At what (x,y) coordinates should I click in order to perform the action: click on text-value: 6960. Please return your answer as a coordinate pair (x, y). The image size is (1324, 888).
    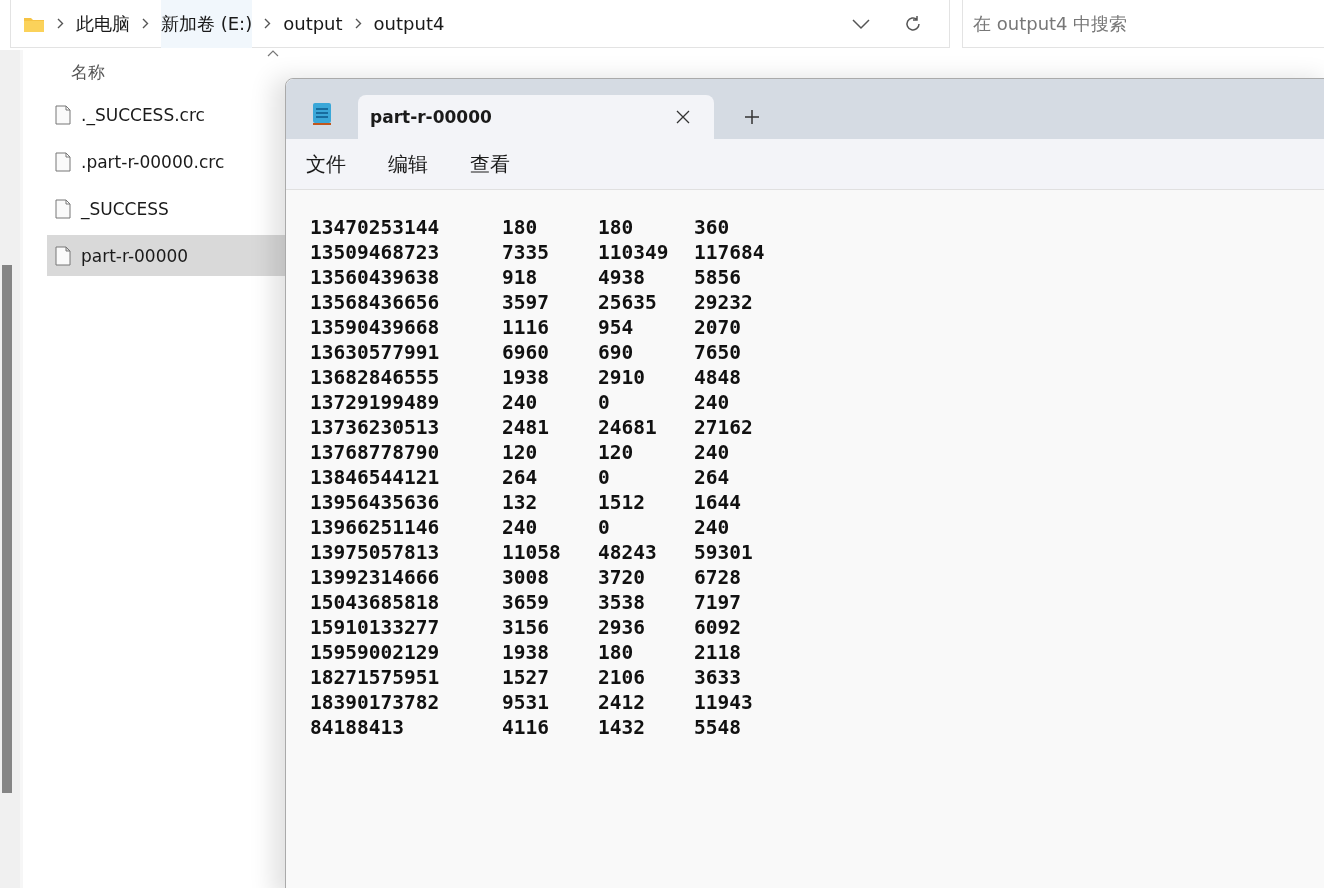
    Looking at the image, I should click on (526, 352).